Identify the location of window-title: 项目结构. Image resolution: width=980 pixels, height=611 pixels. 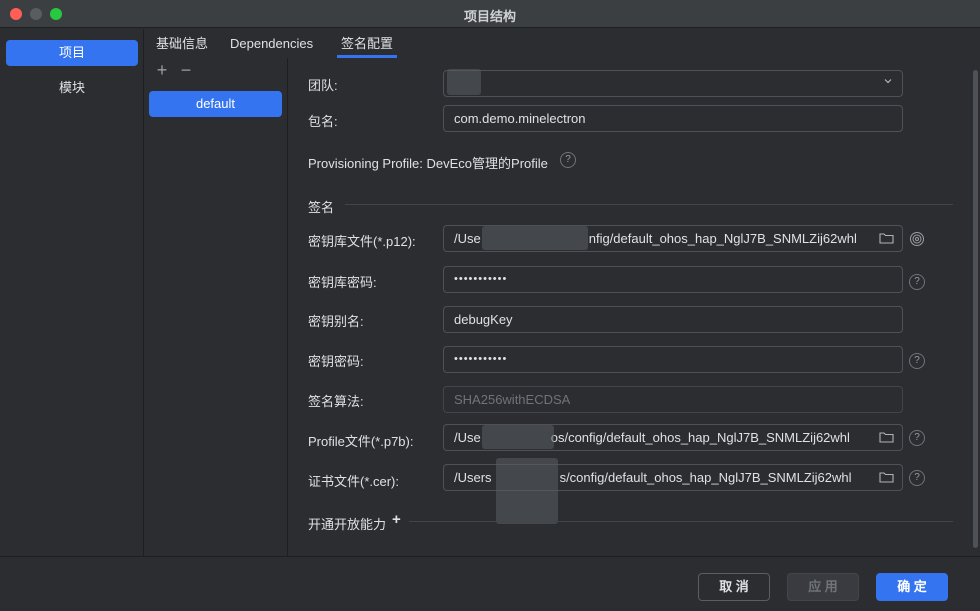
(489, 16).